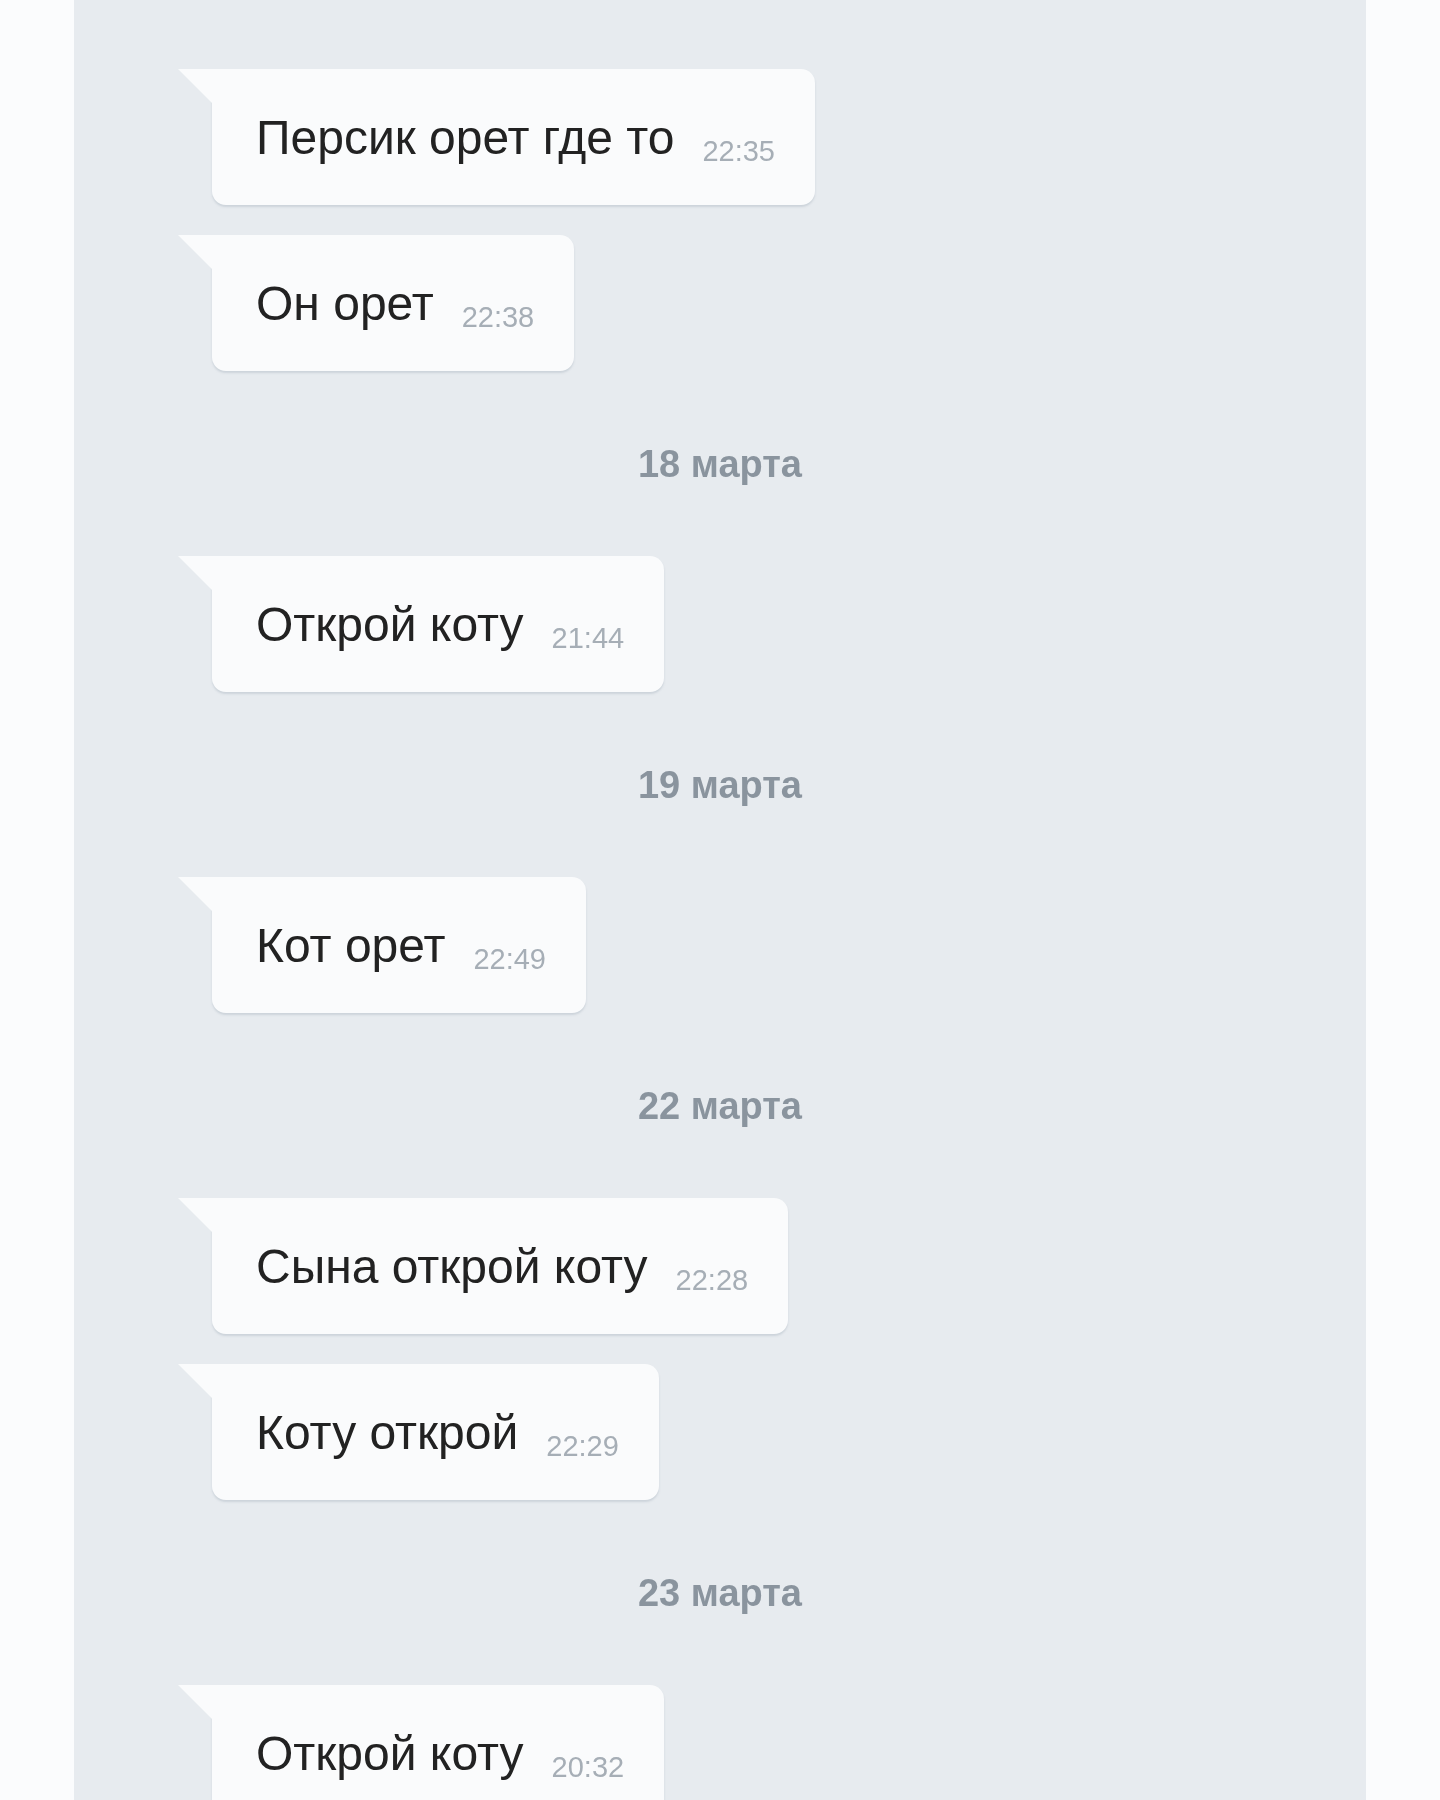 The height and width of the screenshot is (1800, 1440). What do you see at coordinates (588, 1767) in the screenshot?
I see `message-time: 20:32` at bounding box center [588, 1767].